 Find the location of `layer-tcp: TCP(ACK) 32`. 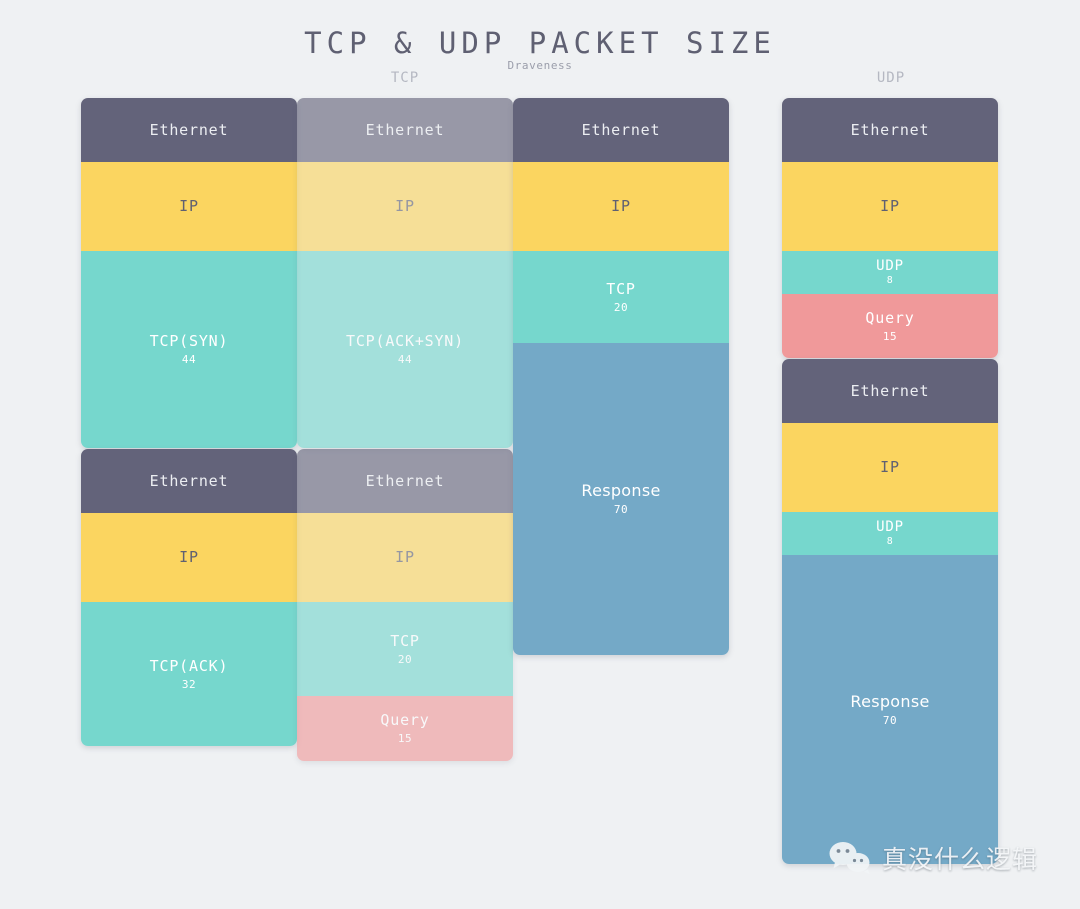

layer-tcp: TCP(ACK) 32 is located at coordinates (189, 674).